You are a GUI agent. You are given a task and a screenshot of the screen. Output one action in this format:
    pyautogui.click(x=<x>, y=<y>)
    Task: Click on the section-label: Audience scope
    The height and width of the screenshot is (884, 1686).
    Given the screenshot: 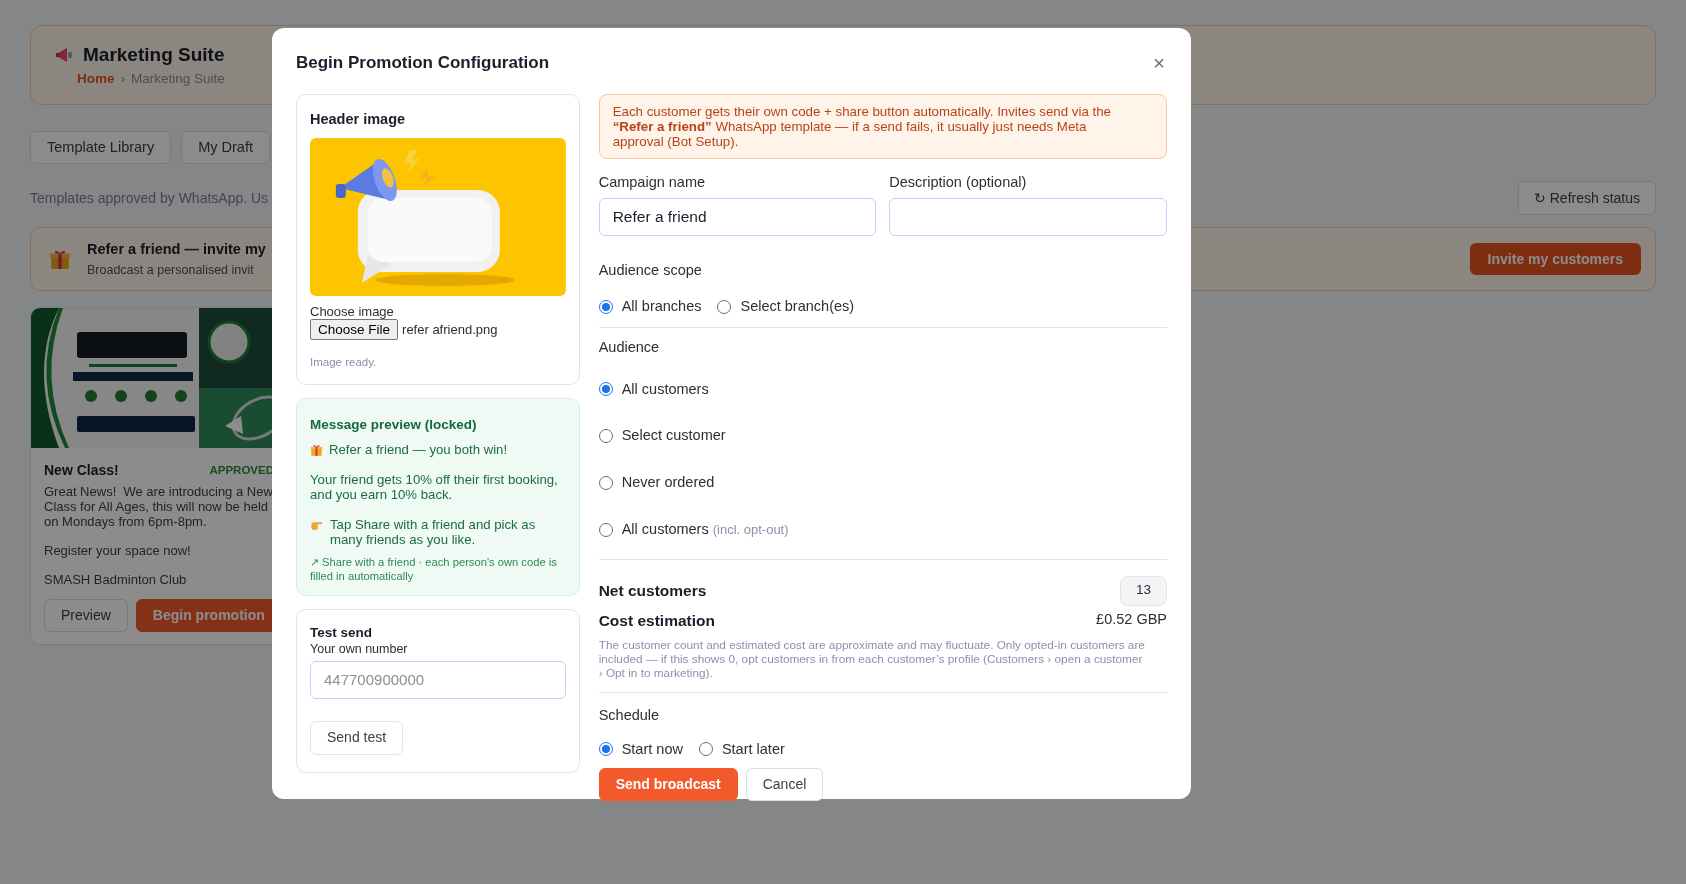 What is the action you would take?
    pyautogui.click(x=650, y=271)
    